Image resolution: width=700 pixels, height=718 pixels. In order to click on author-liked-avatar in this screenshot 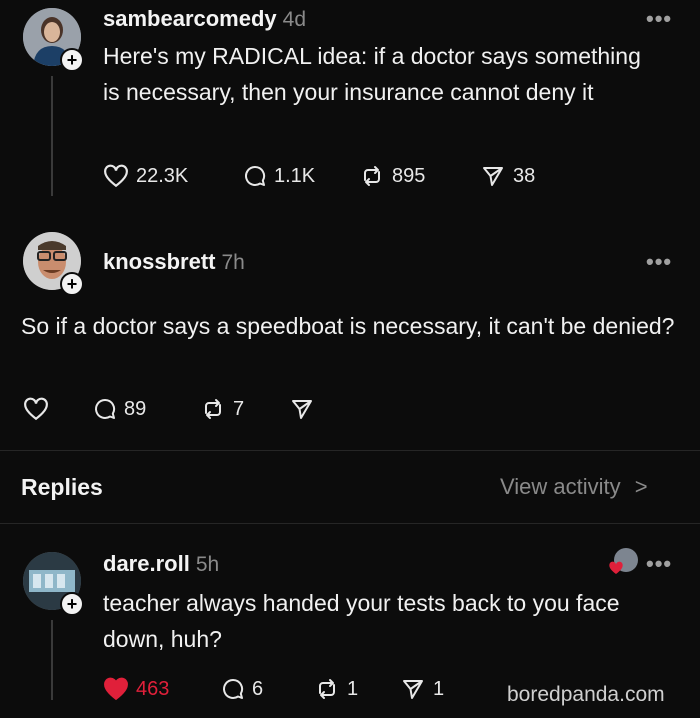, I will do `click(623, 563)`.